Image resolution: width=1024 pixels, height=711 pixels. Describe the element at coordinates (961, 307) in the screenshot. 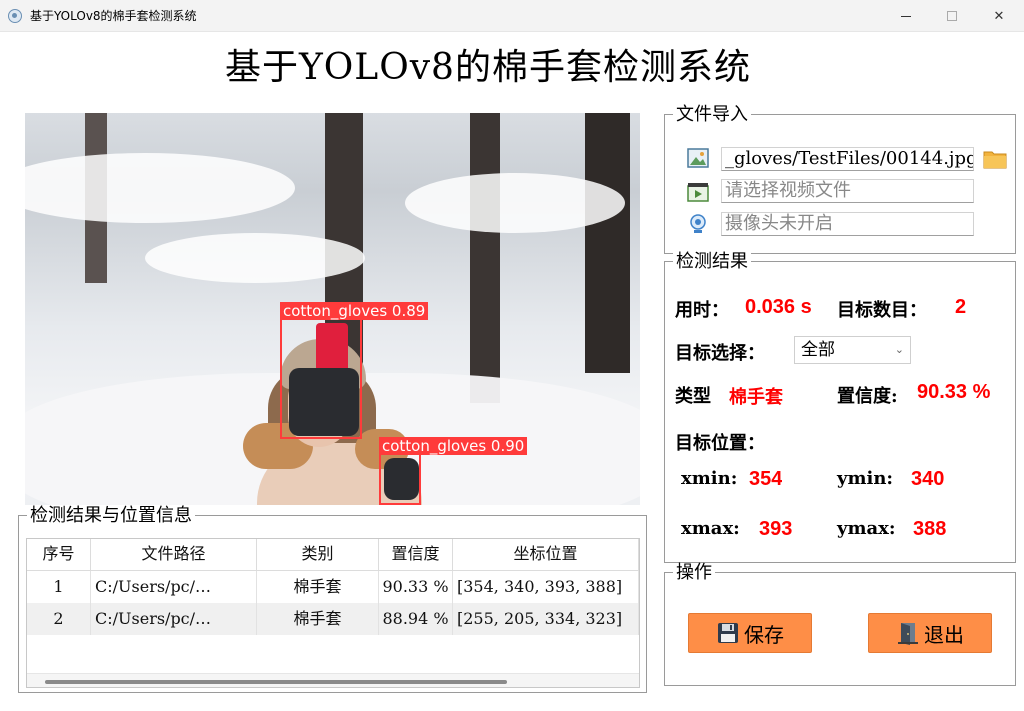

I see `count-value: 2` at that location.